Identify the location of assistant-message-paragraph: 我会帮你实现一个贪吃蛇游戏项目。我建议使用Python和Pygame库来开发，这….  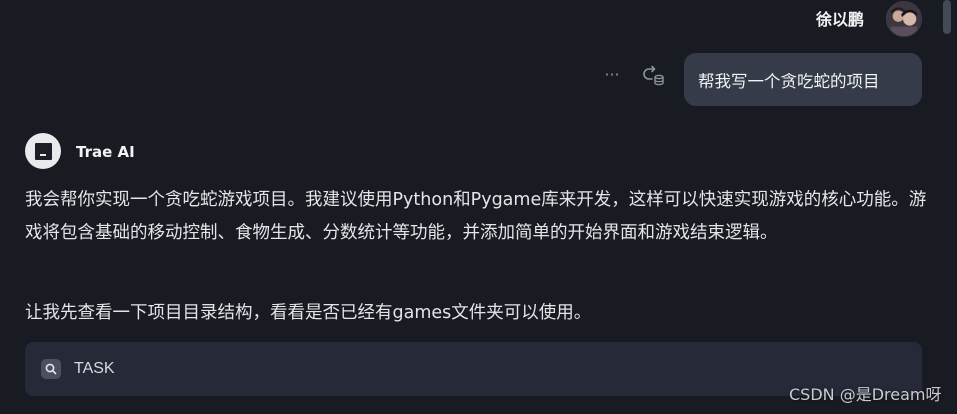
(476, 216).